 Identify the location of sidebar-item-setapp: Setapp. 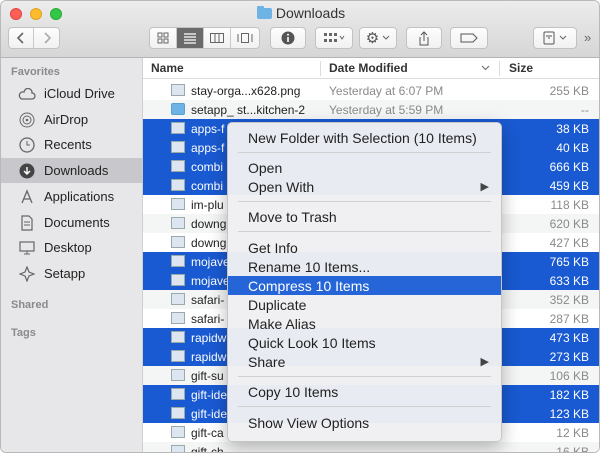
(72, 273).